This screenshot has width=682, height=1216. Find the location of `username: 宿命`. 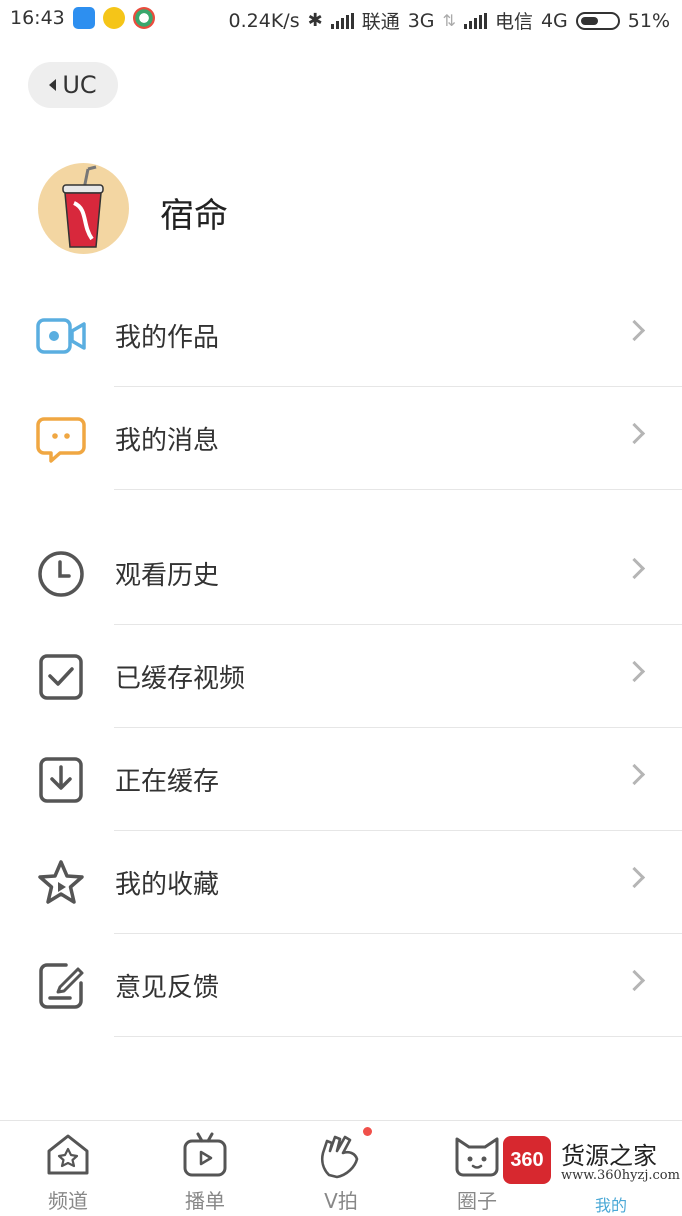

username: 宿命 is located at coordinates (194, 212).